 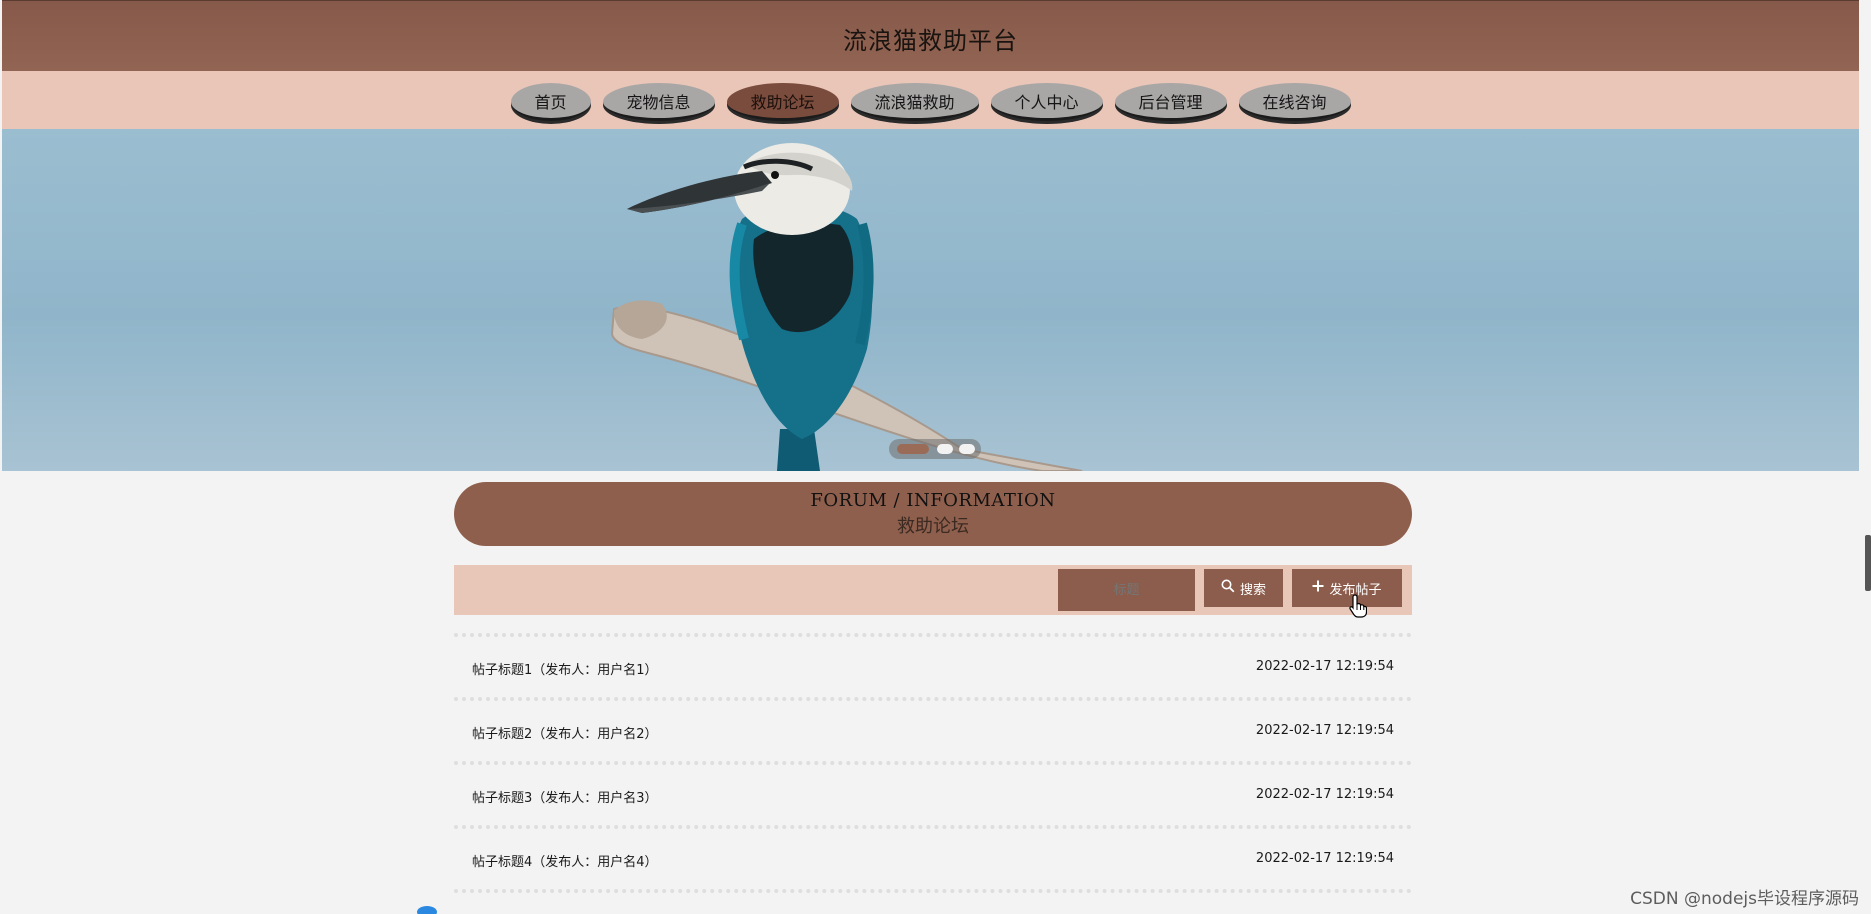 What do you see at coordinates (1046, 102) in the screenshot?
I see `nav-item-personal-center: 个人中心` at bounding box center [1046, 102].